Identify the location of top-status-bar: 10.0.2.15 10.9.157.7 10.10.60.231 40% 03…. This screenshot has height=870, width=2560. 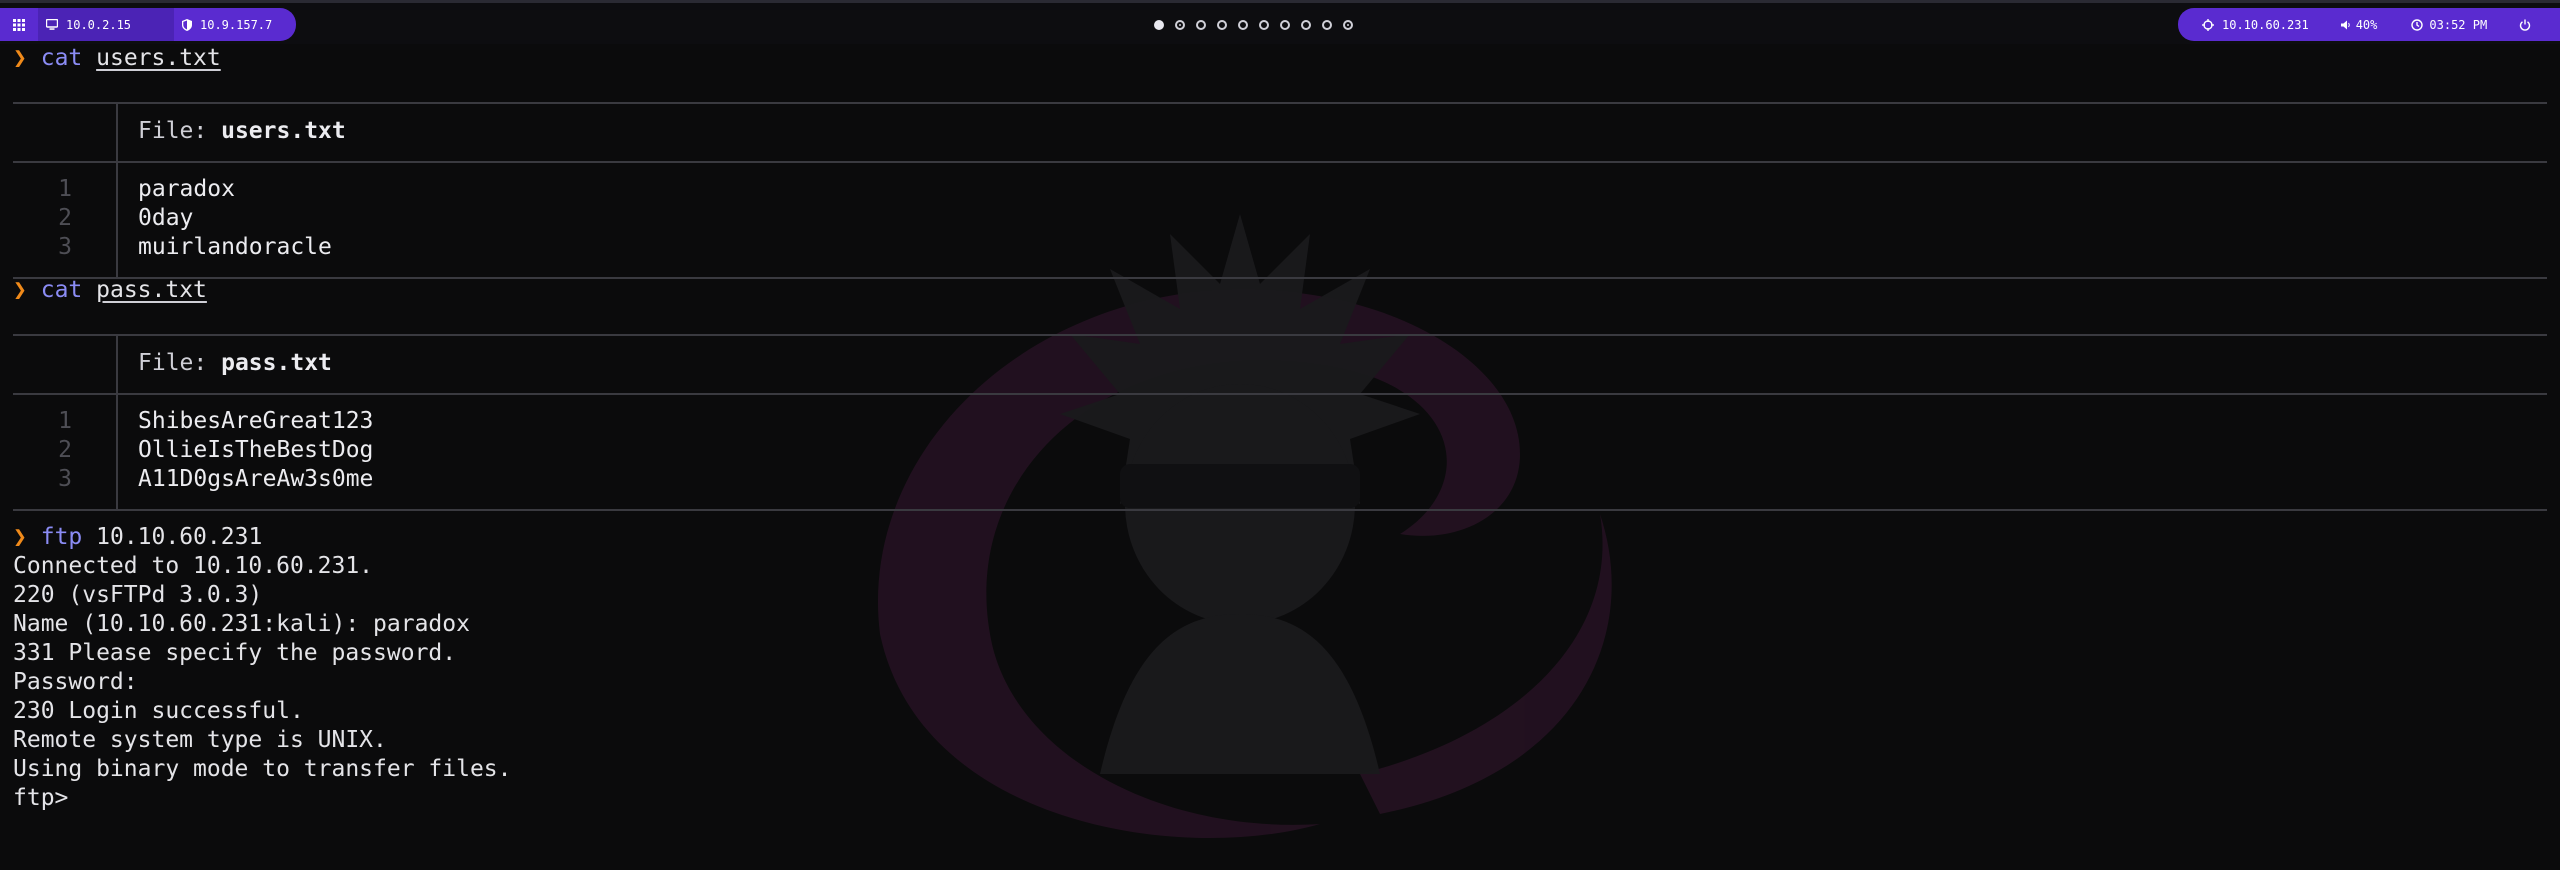
(1280, 22).